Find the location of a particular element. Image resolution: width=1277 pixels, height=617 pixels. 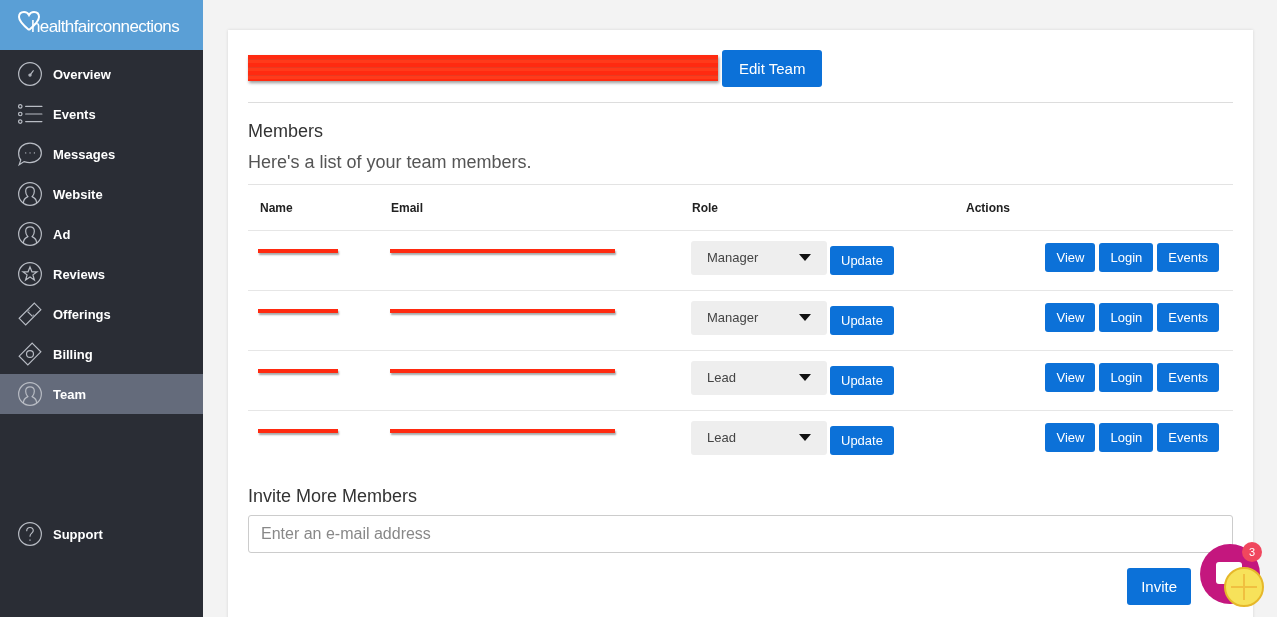

invite-button: Invite is located at coordinates (1159, 586).